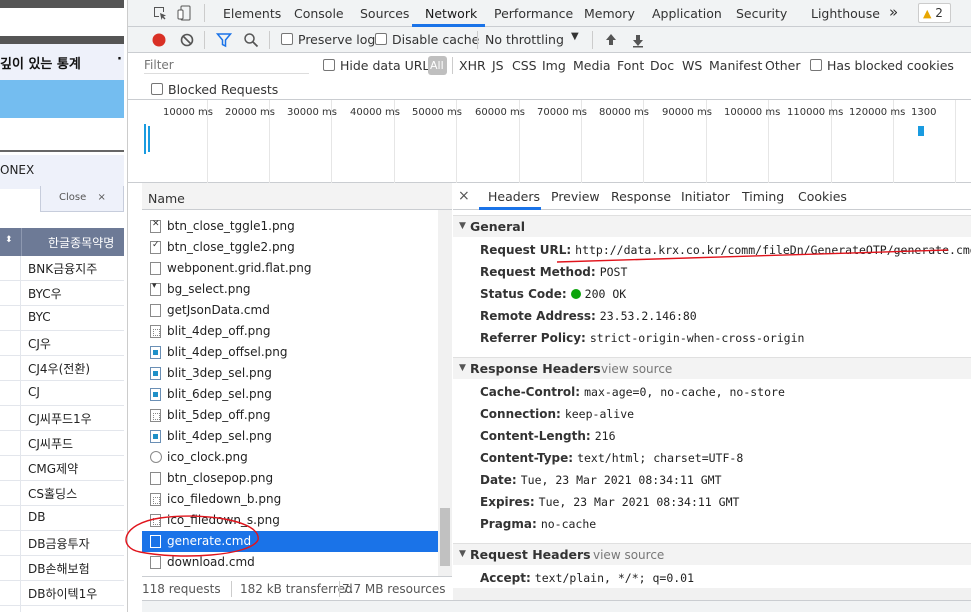 Image resolution: width=971 pixels, height=612 pixels. I want to click on tab-network: Network, so click(451, 13).